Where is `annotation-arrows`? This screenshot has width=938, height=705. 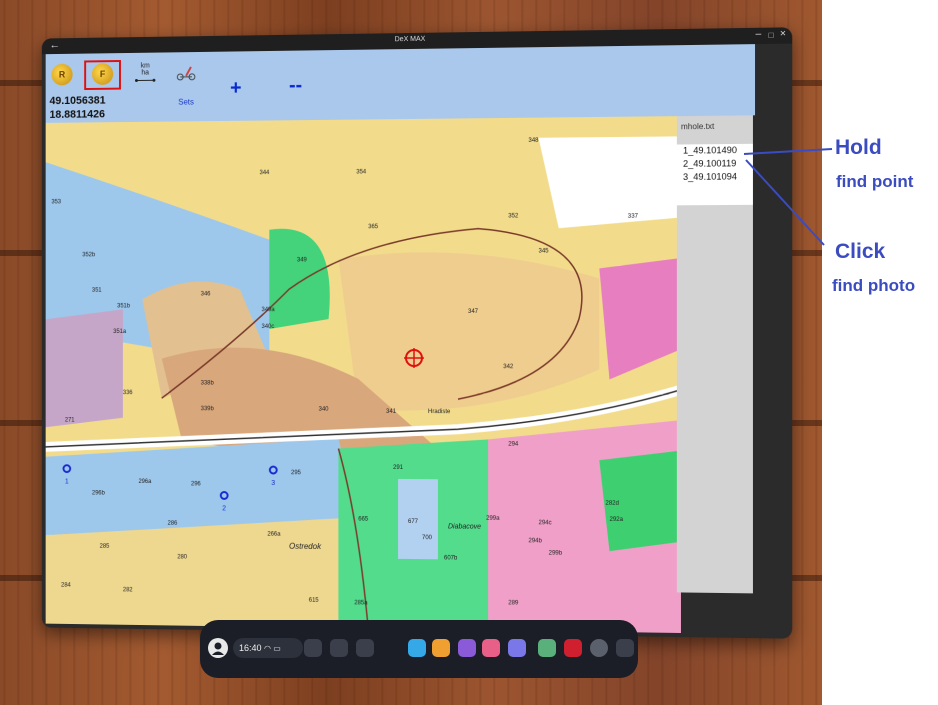
annotation-arrows is located at coordinates (788, 197).